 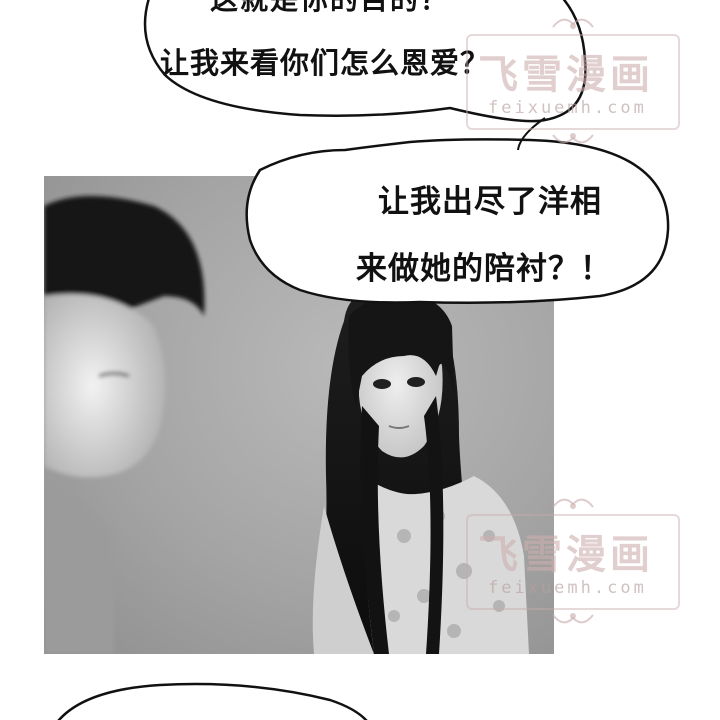 What do you see at coordinates (484, 269) in the screenshot?
I see `bubble-2-line-2: 来做她的陪衬？！` at bounding box center [484, 269].